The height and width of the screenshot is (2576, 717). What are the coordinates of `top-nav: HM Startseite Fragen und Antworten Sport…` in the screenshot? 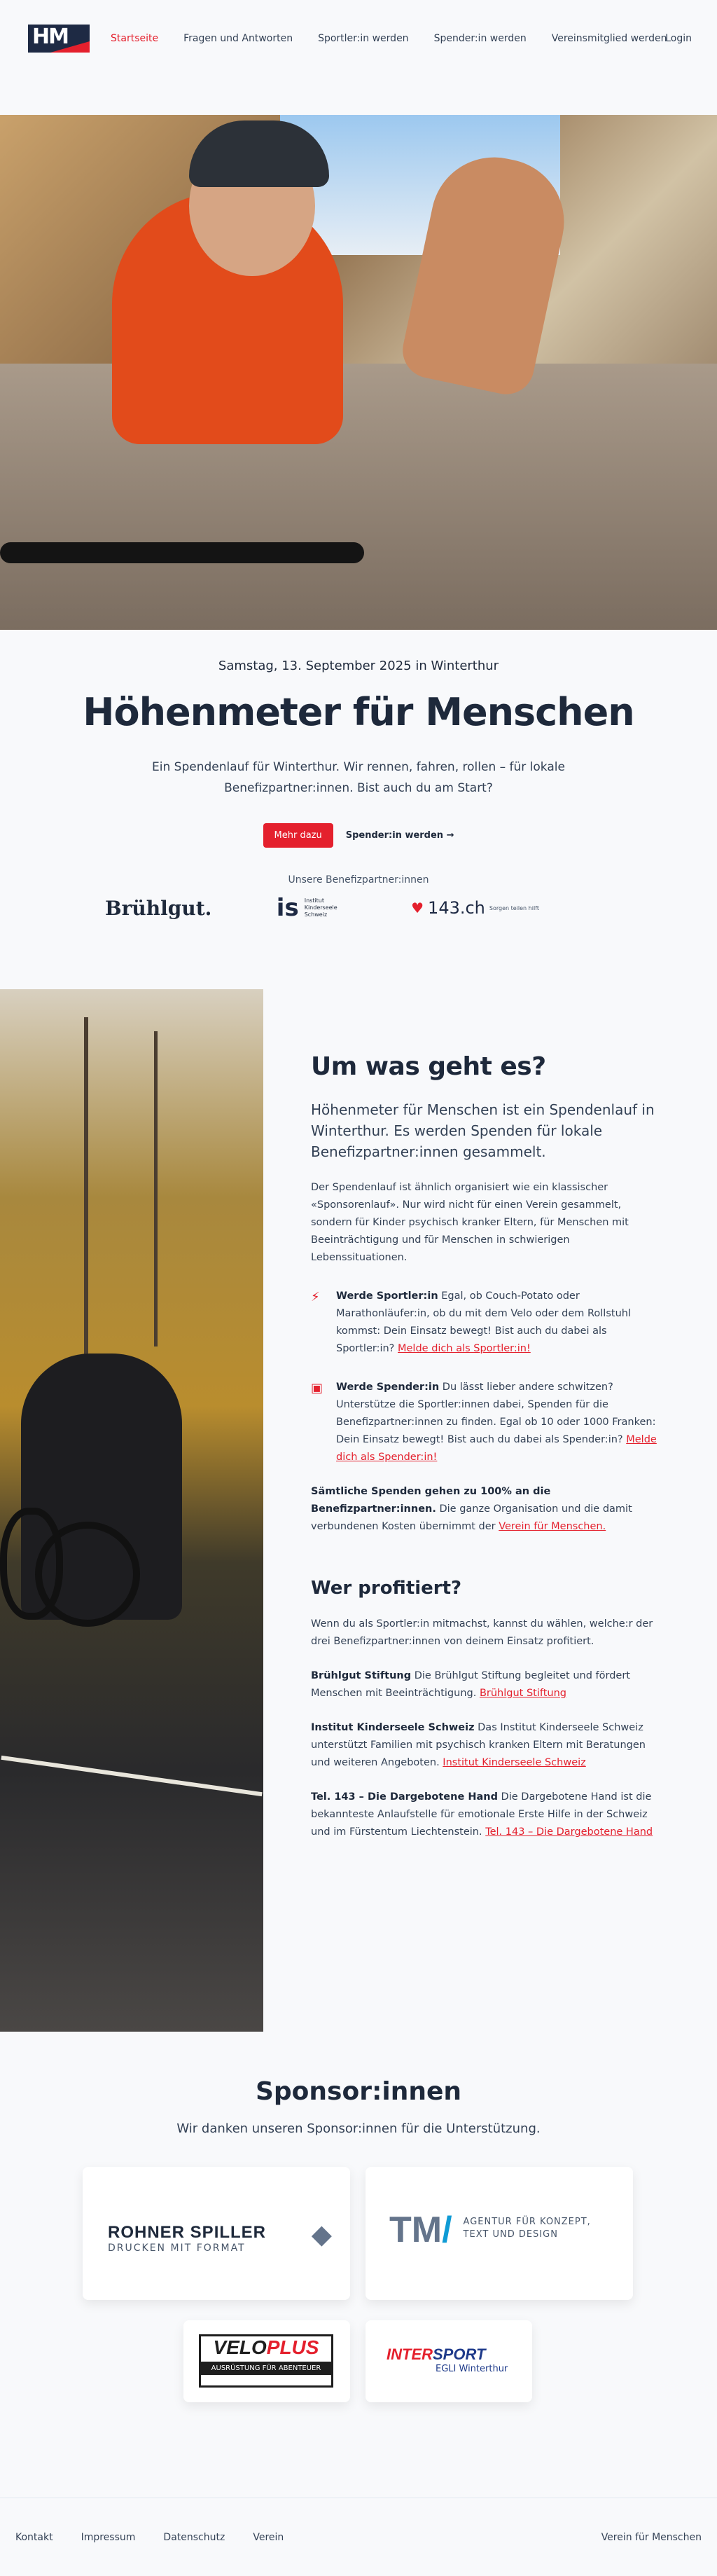 It's located at (358, 38).